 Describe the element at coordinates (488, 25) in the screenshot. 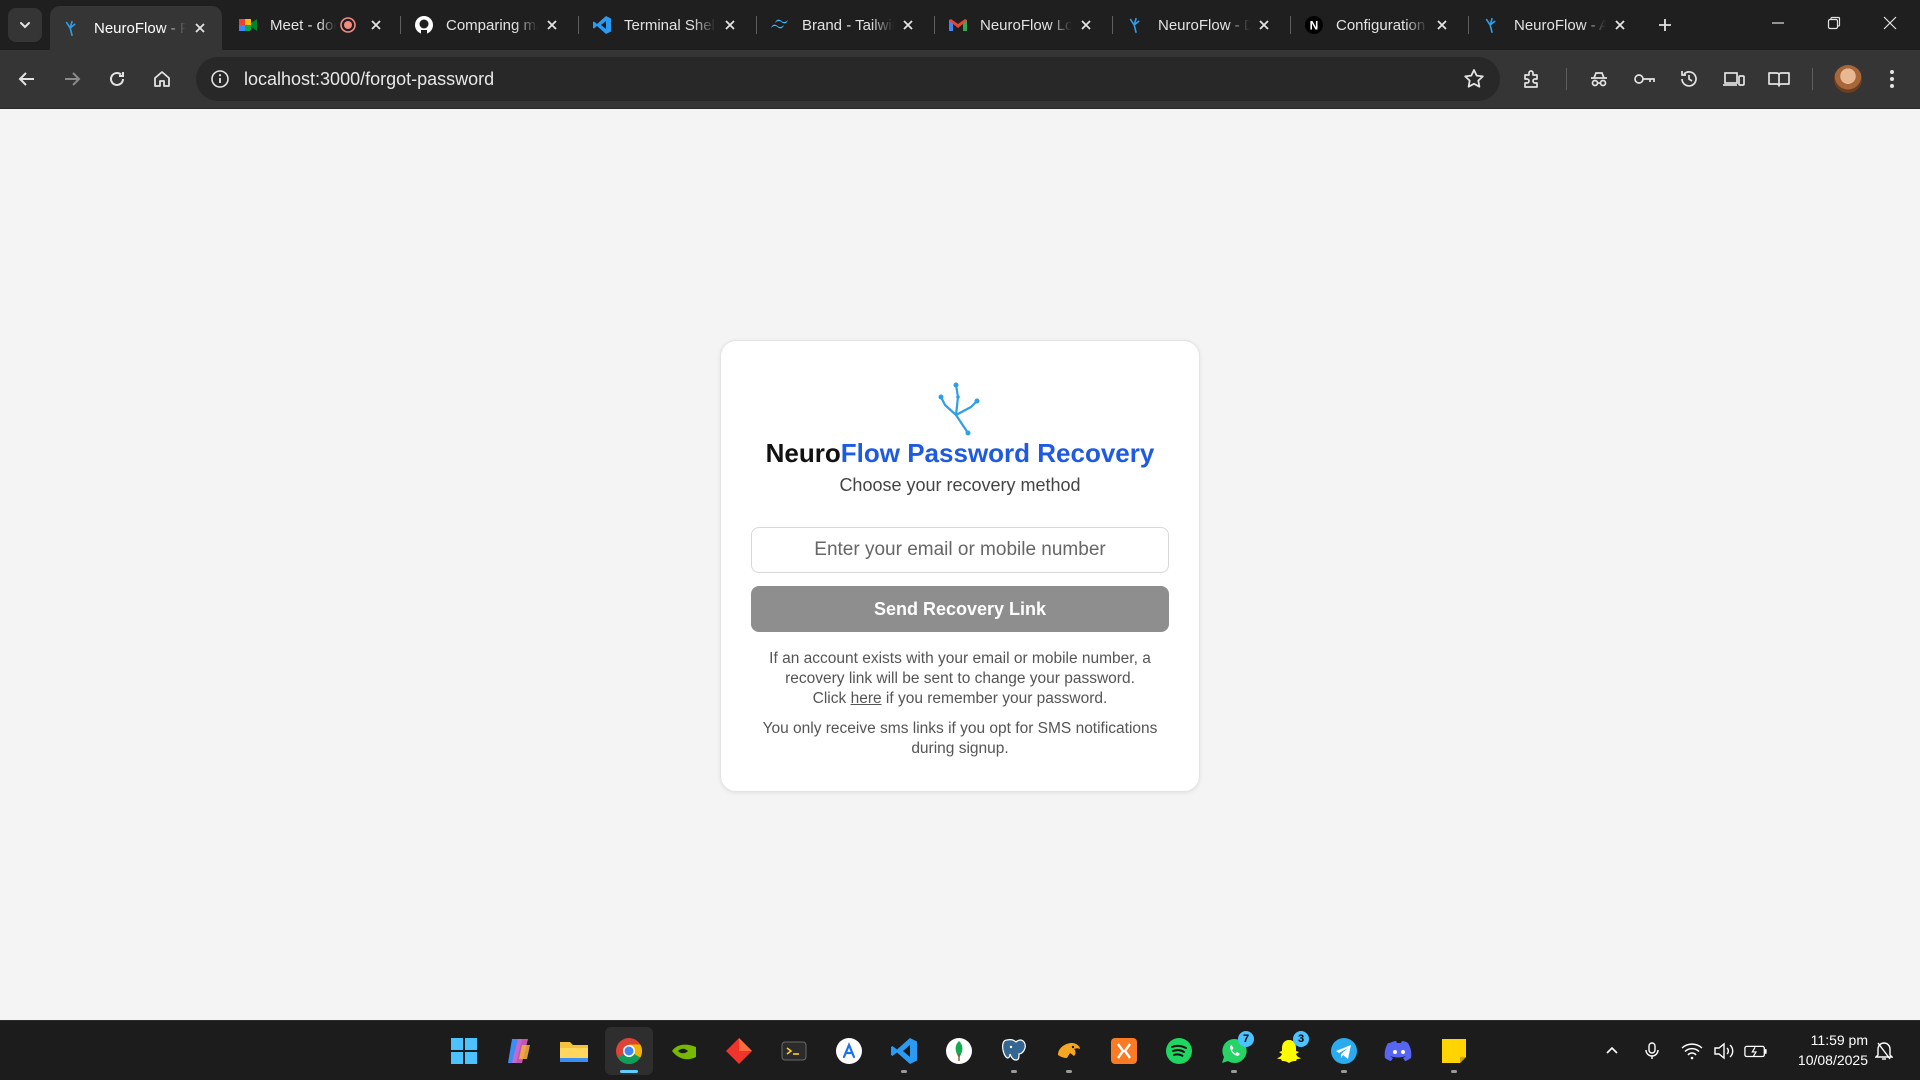

I see `tab-github: Comparing main` at that location.